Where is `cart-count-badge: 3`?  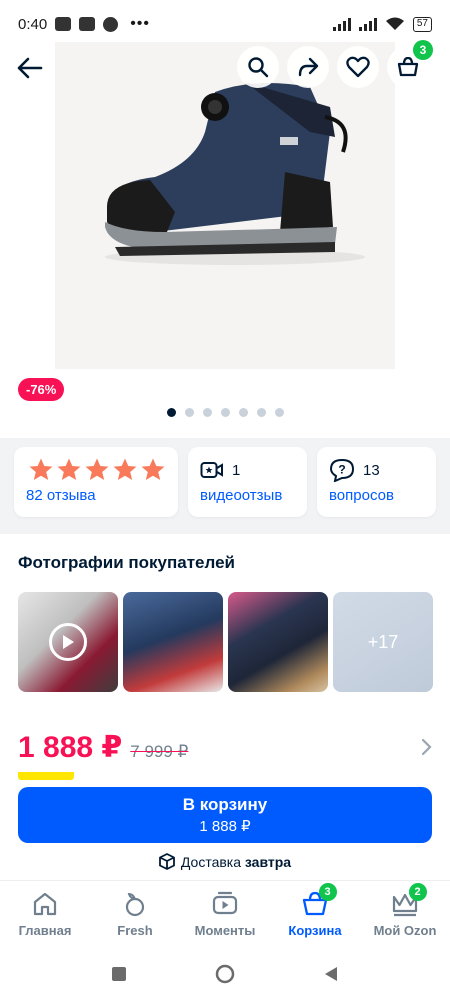 cart-count-badge: 3 is located at coordinates (423, 50).